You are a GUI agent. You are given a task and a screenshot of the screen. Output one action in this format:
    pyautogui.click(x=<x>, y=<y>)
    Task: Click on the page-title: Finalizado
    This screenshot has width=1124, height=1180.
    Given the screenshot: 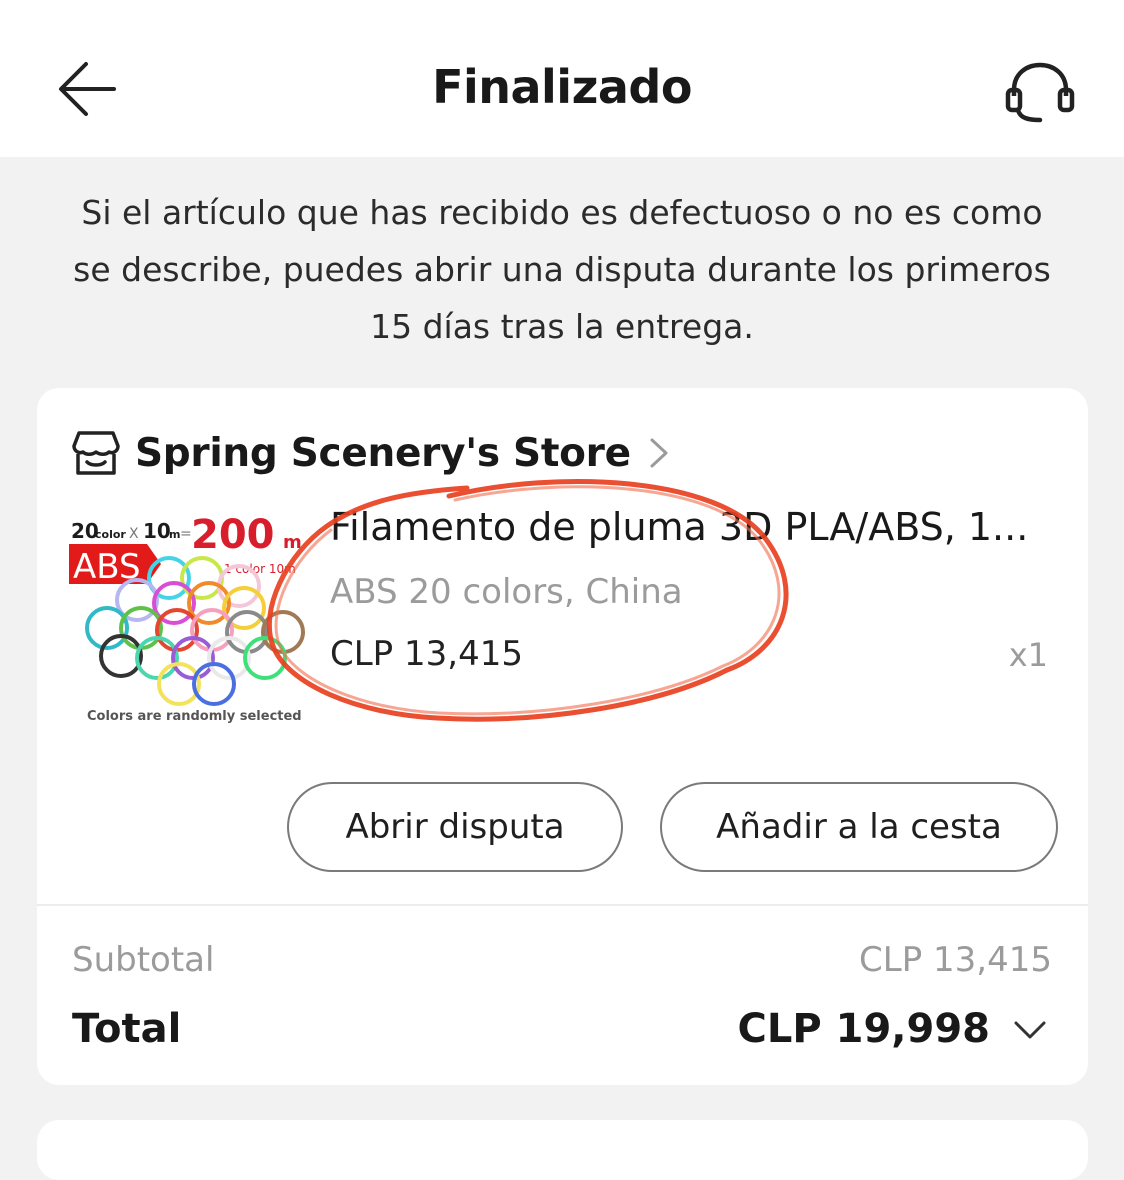 What is the action you would take?
    pyautogui.click(x=562, y=87)
    